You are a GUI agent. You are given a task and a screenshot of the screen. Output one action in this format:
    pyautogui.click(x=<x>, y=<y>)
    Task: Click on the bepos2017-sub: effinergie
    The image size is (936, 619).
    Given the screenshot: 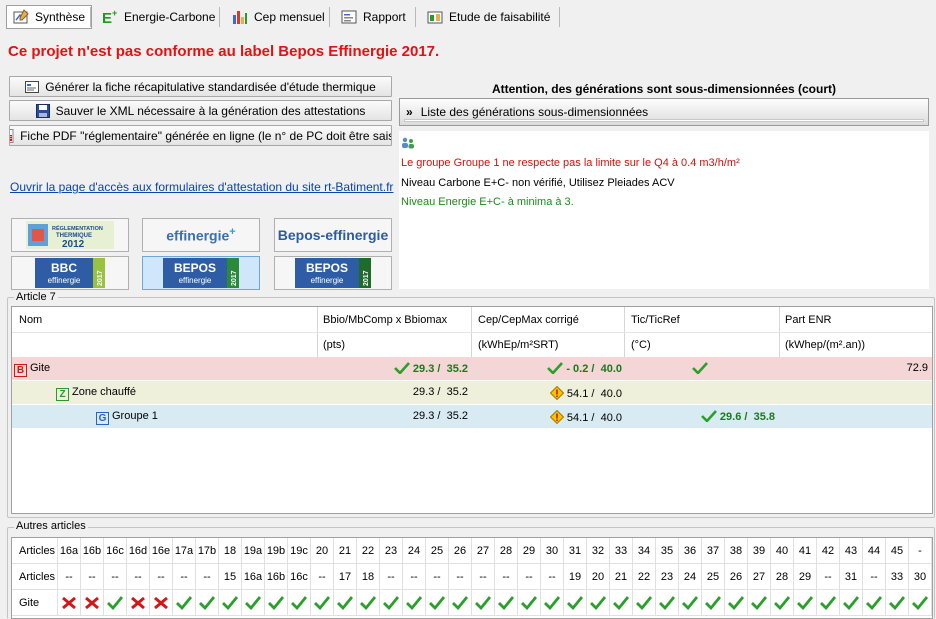 What is the action you would take?
    pyautogui.click(x=195, y=280)
    